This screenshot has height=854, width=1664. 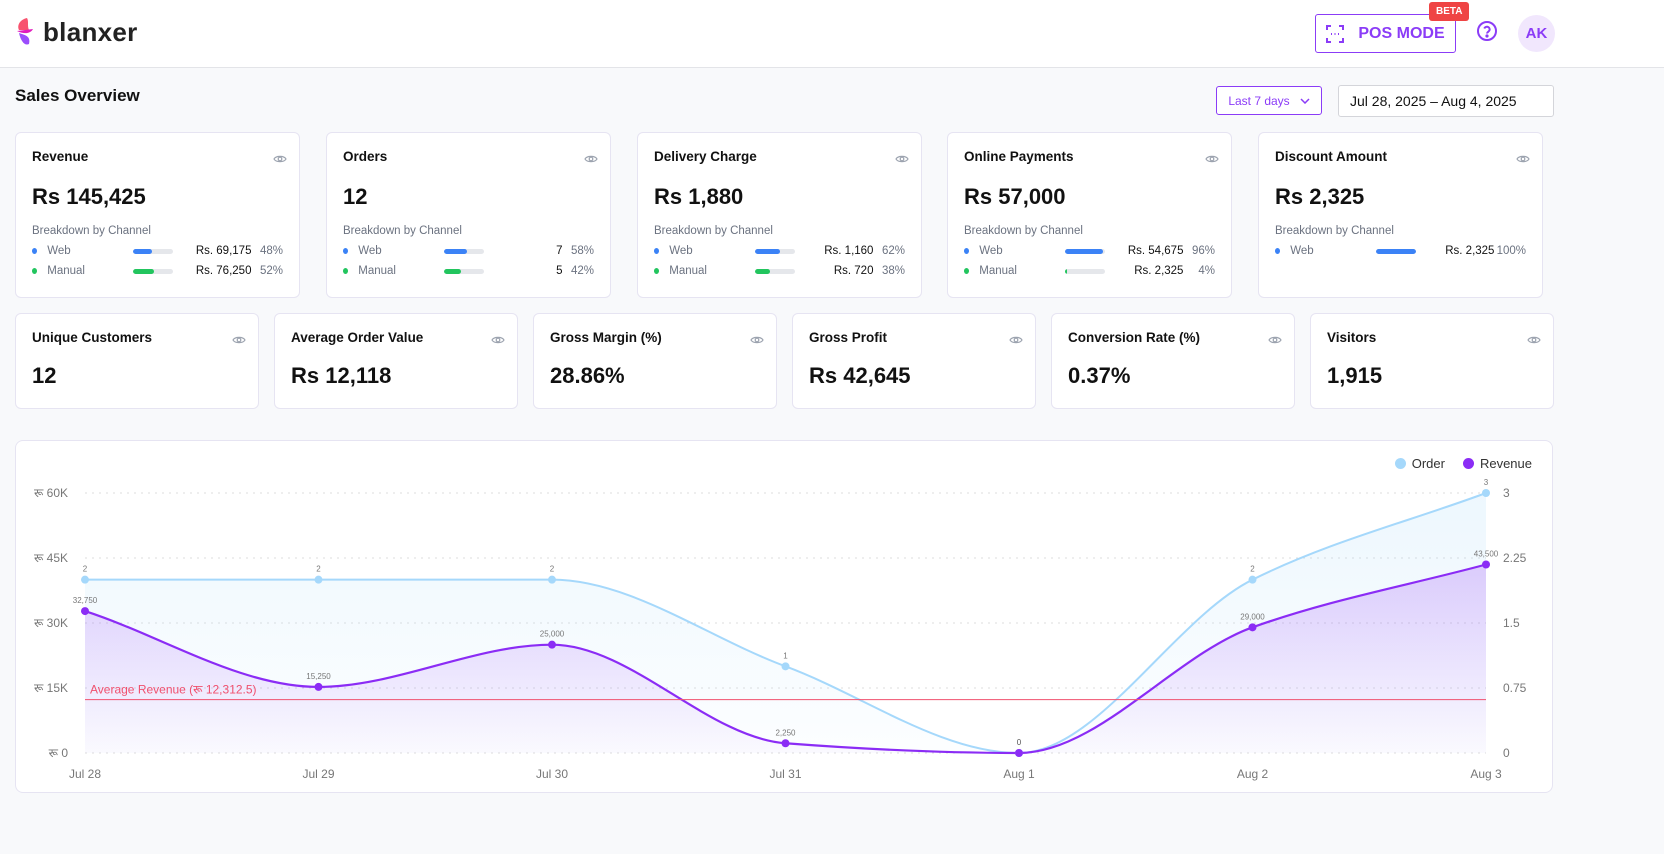 I want to click on channel-row: Manual Rs. 2,325 4%, so click(x=1089, y=271).